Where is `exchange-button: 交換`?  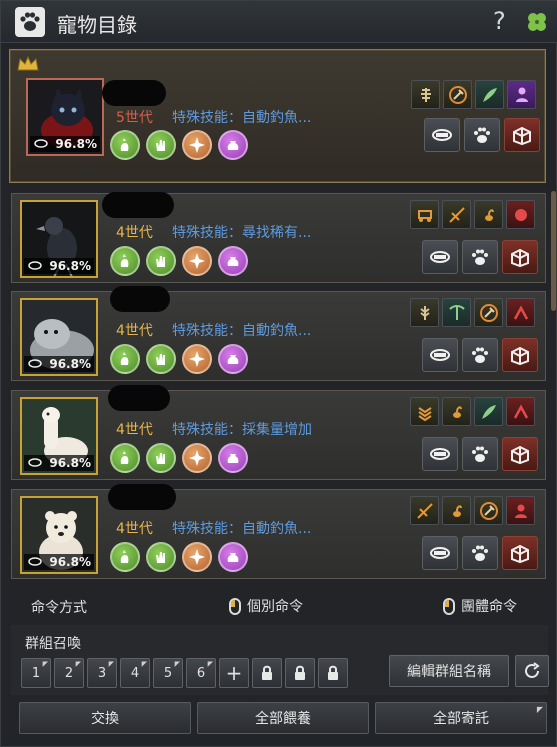
exchange-button: 交換 is located at coordinates (105, 718).